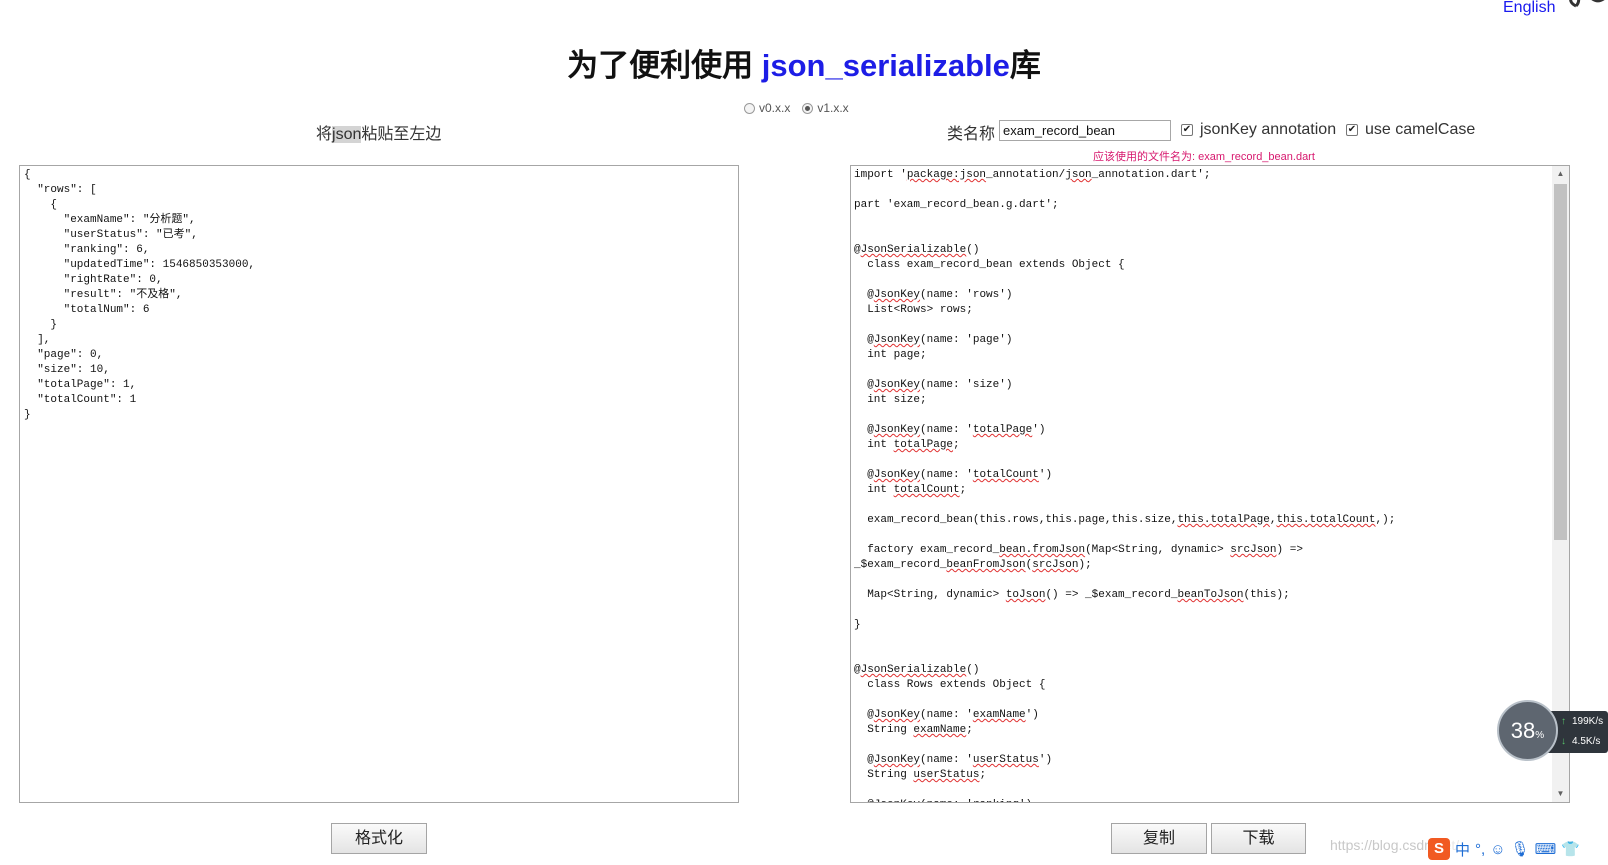 This screenshot has height=865, width=1608. I want to click on title-suffix: 库, so click(1025, 65).